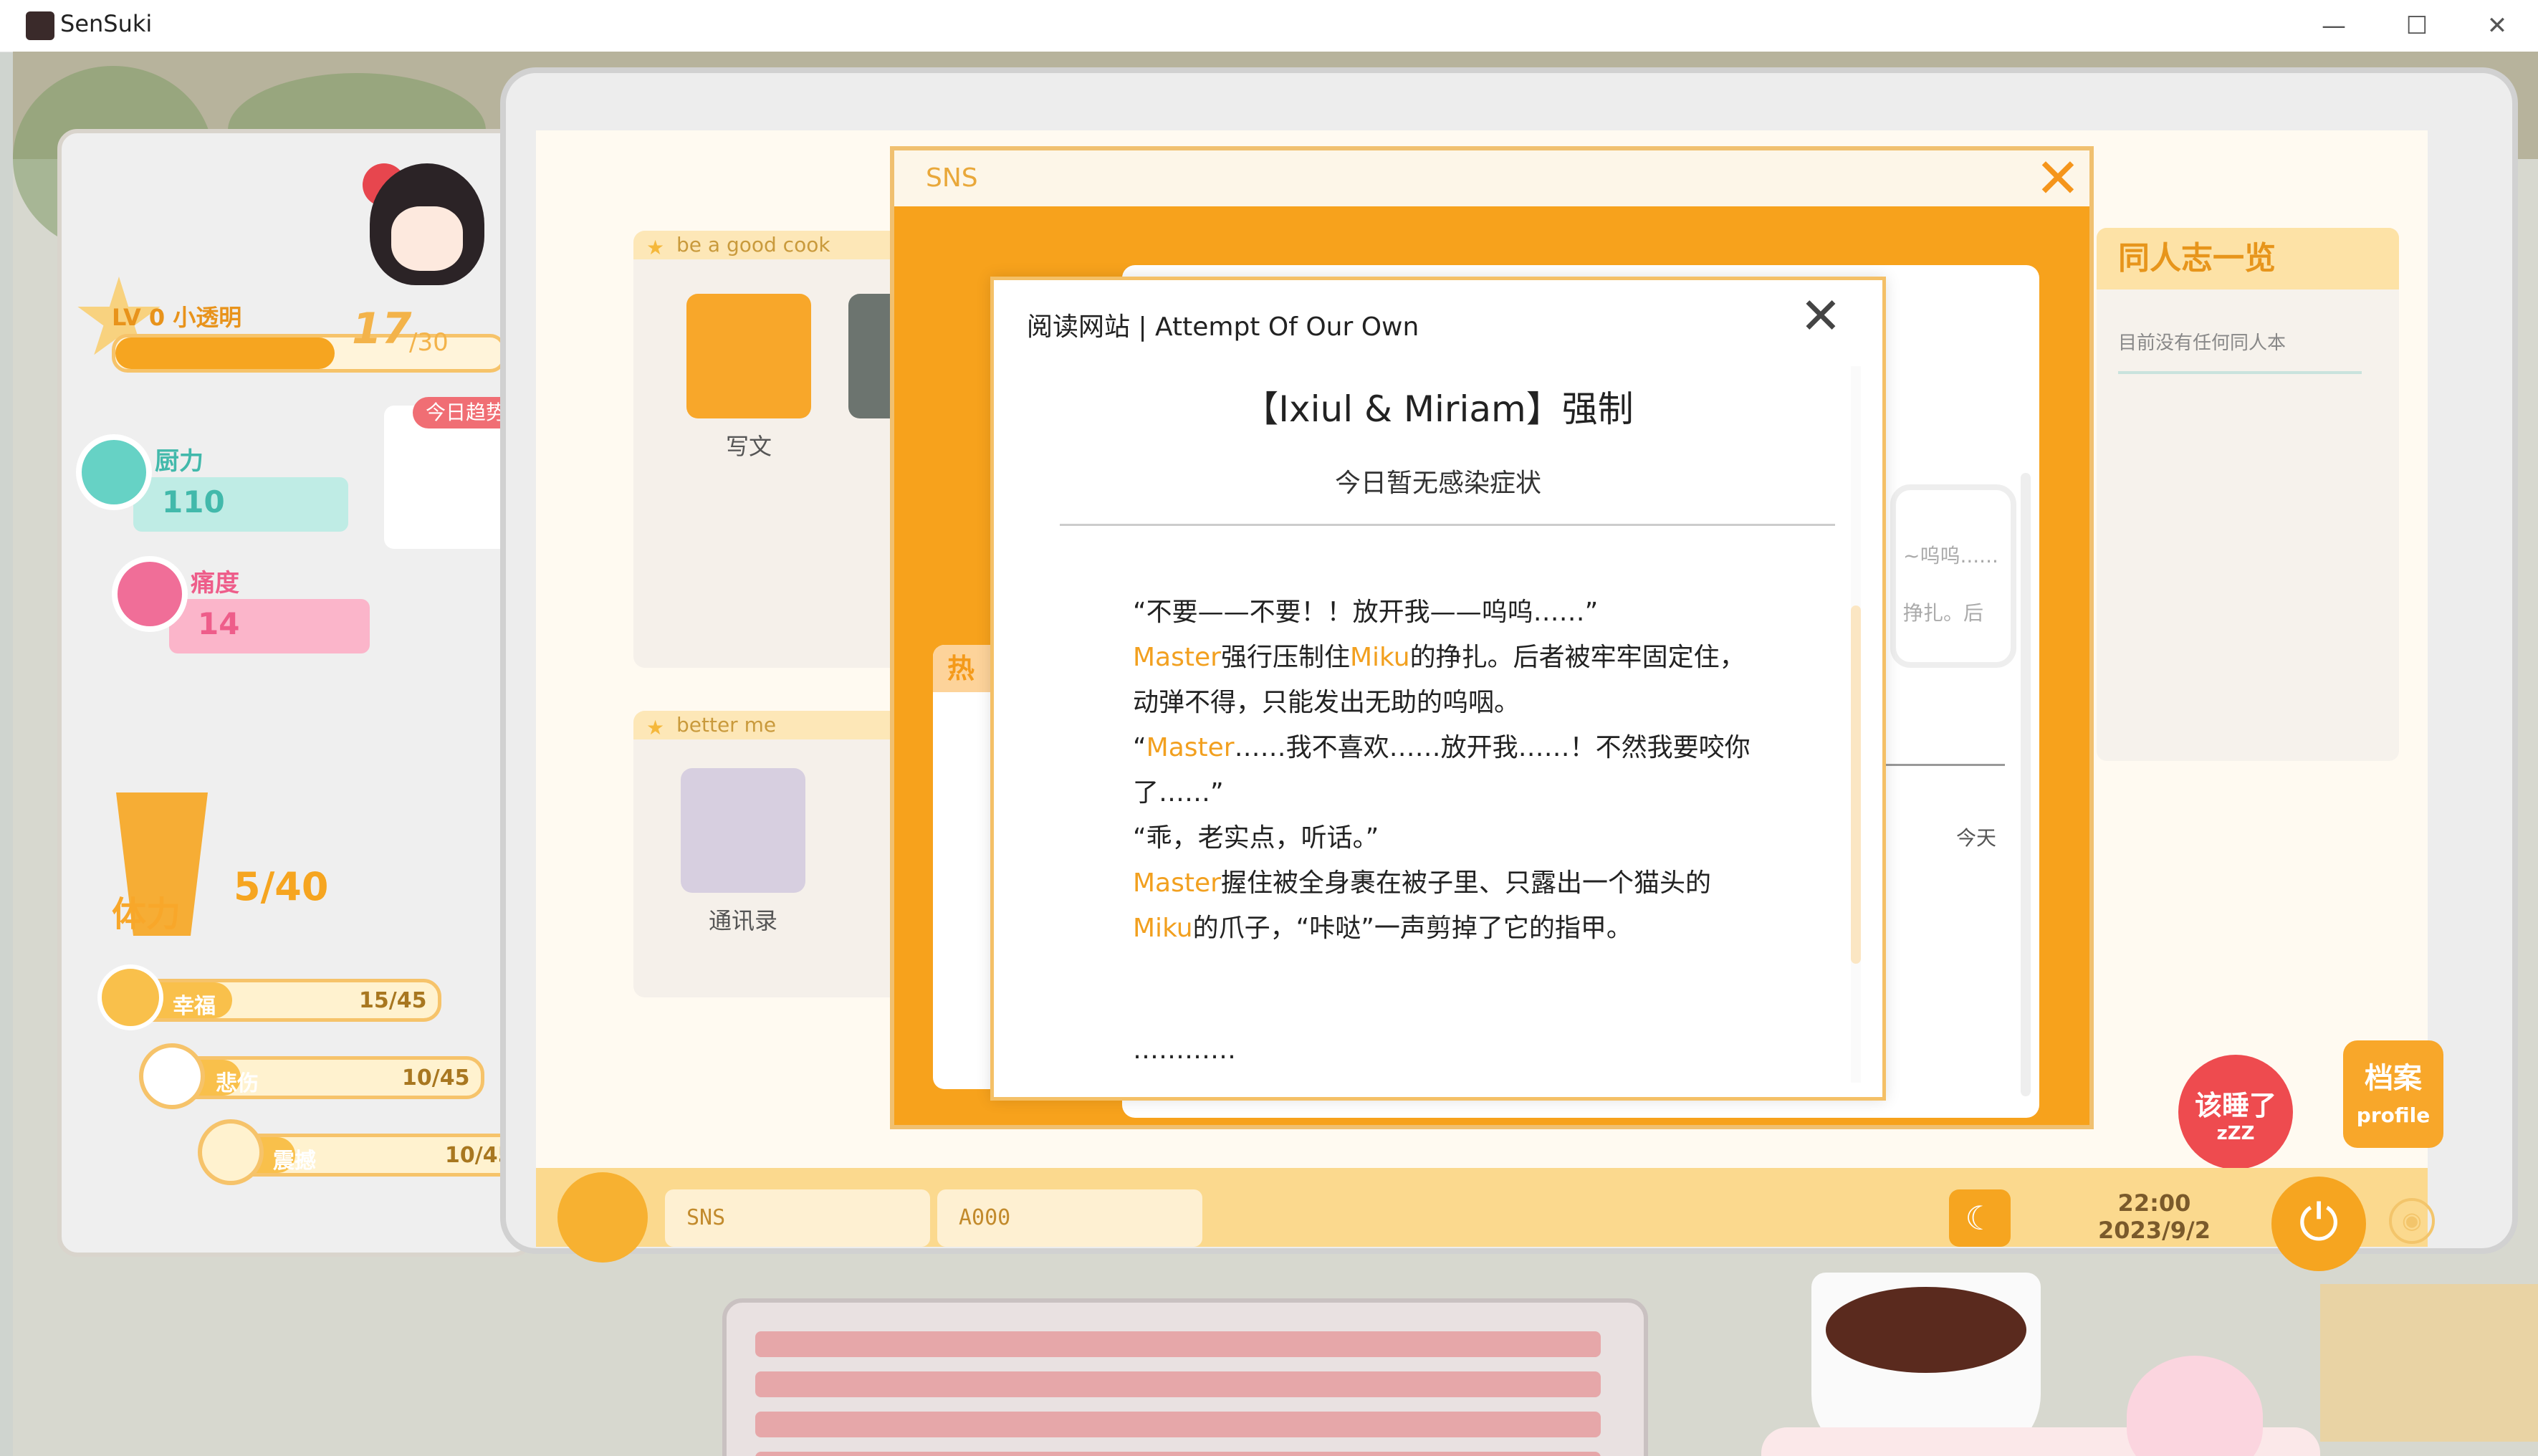 This screenshot has width=2538, height=1456. Describe the element at coordinates (2334, 26) in the screenshot. I see `minimize-button: —` at that location.